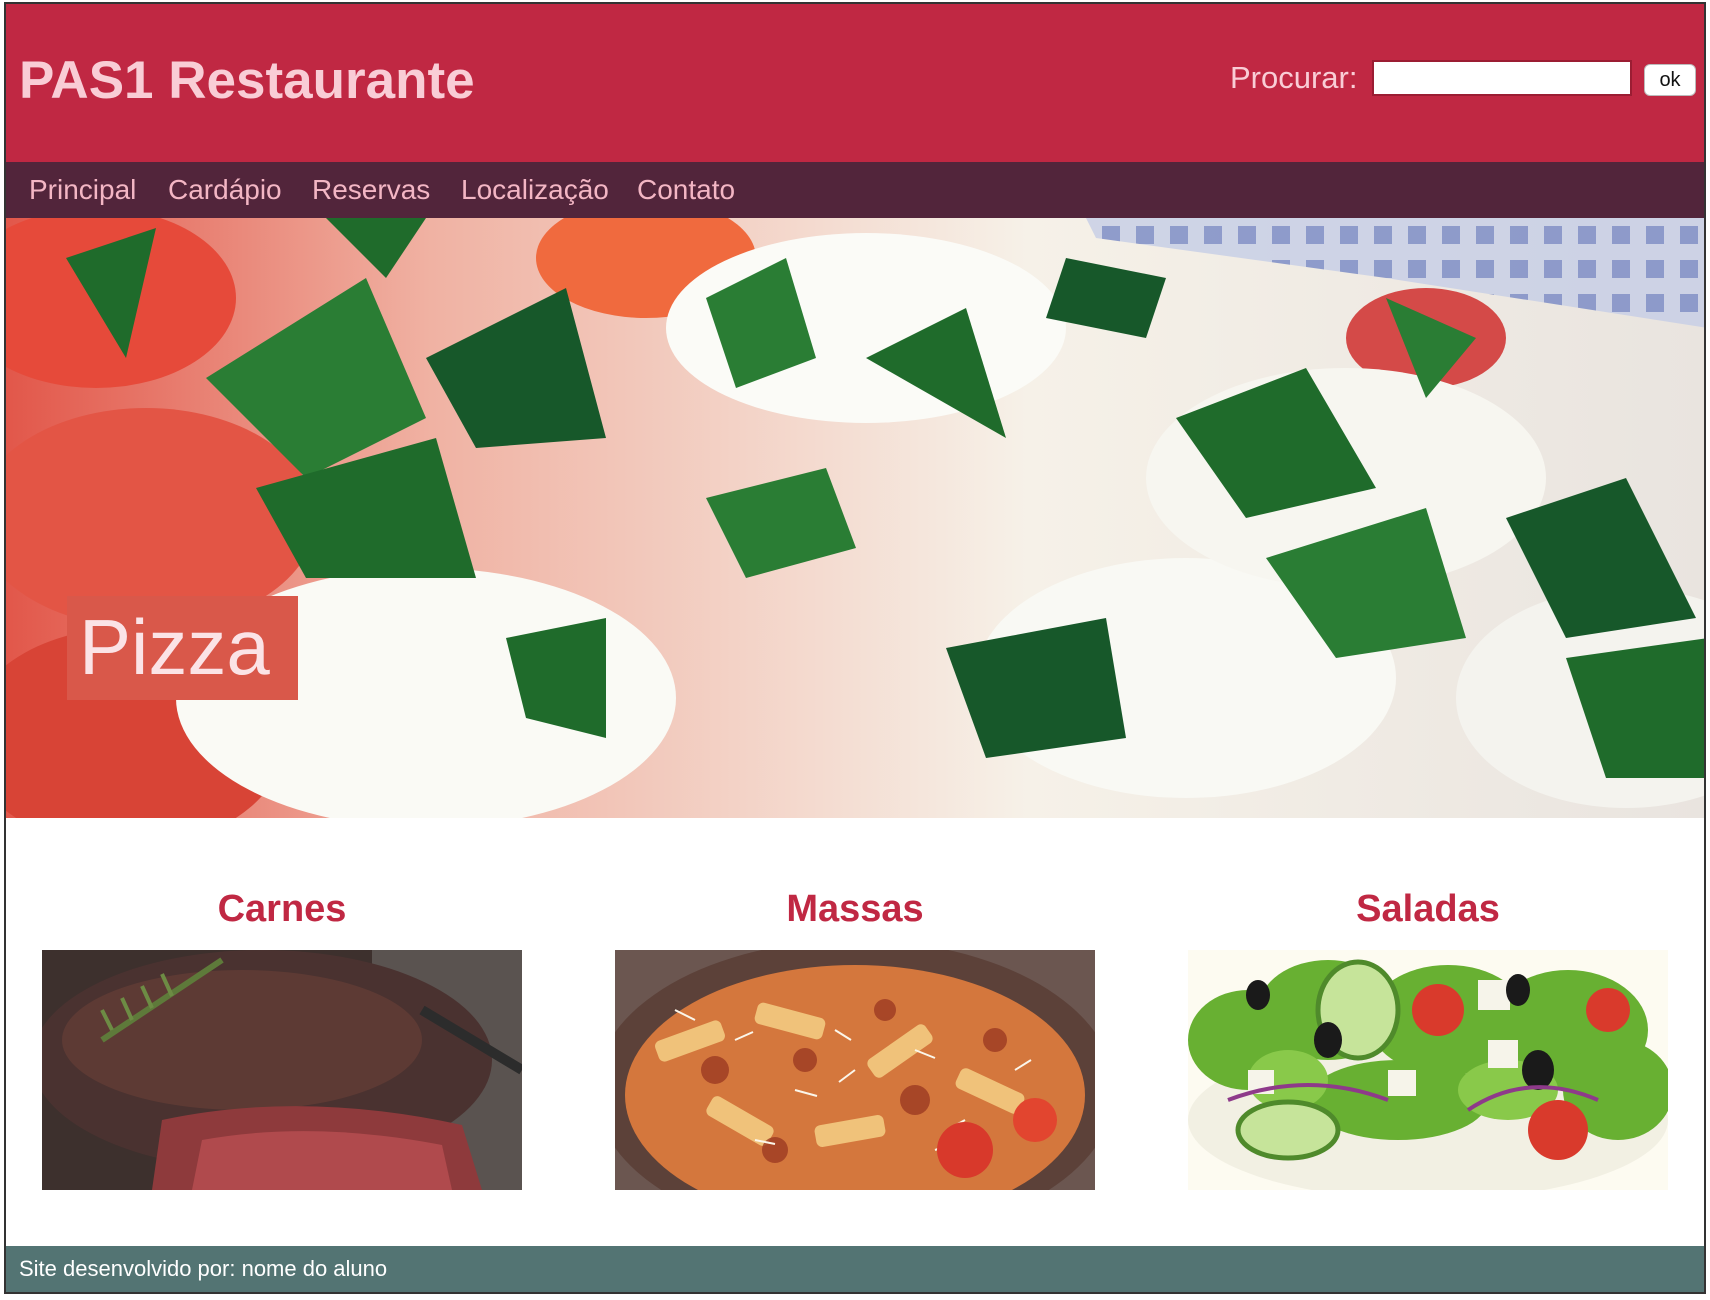 The height and width of the screenshot is (1300, 1710). Describe the element at coordinates (225, 190) in the screenshot. I see `nav-item-cardapio: Cardápio` at that location.